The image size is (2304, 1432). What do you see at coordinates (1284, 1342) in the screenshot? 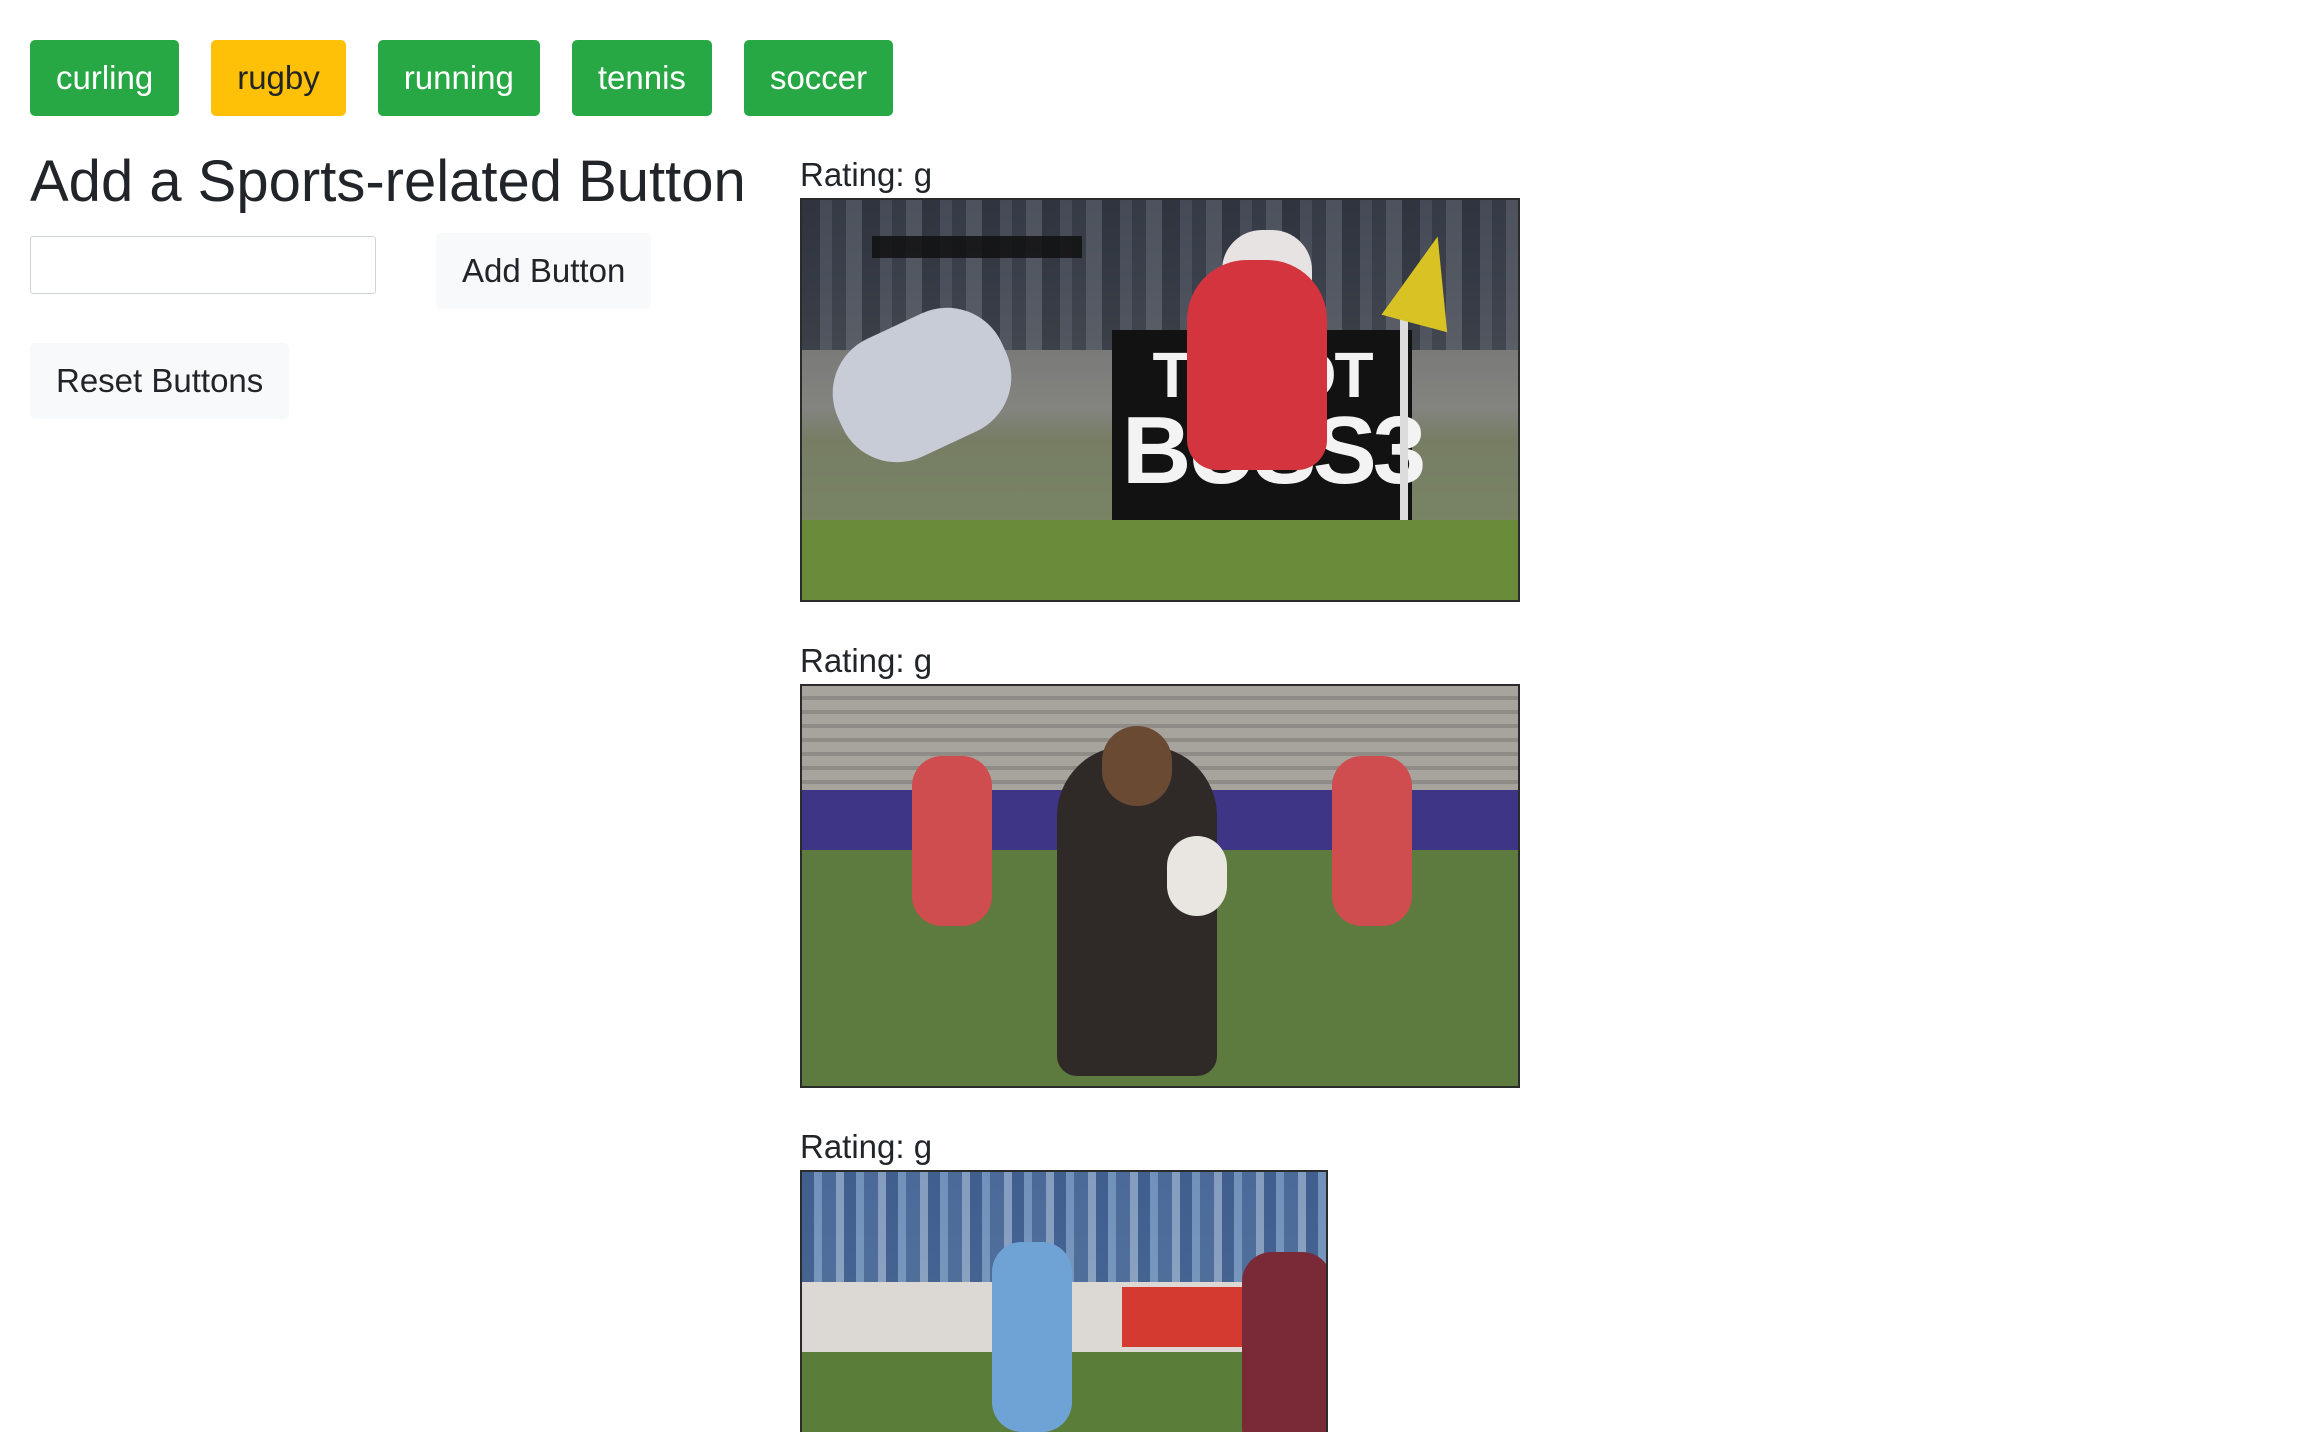
I see `defending-player` at bounding box center [1284, 1342].